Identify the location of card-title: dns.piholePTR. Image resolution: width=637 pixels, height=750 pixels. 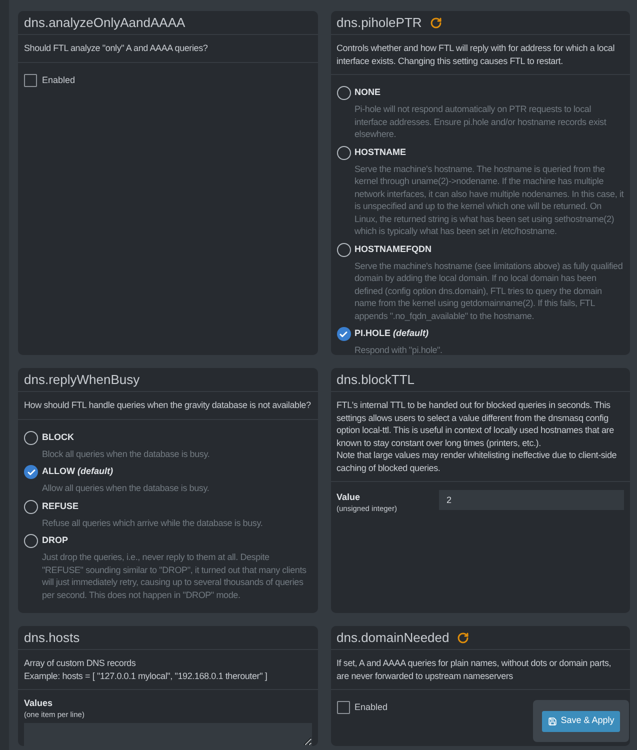
(379, 22).